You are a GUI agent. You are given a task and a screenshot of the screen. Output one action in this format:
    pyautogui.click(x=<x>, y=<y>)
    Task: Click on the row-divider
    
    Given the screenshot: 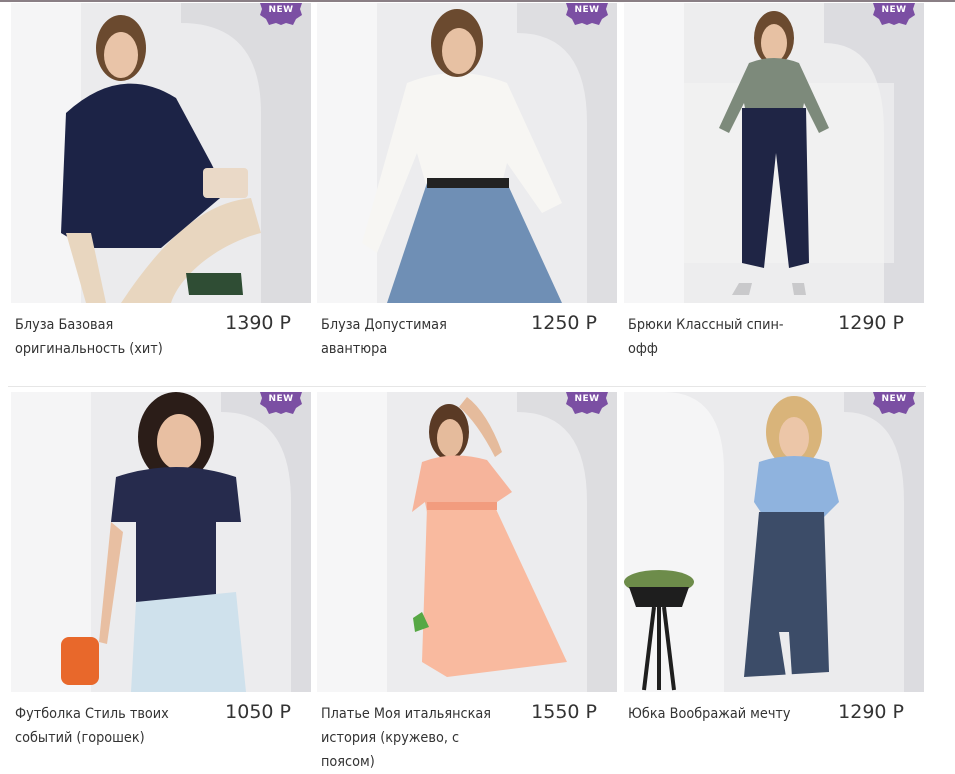 What is the action you would take?
    pyautogui.click(x=467, y=386)
    